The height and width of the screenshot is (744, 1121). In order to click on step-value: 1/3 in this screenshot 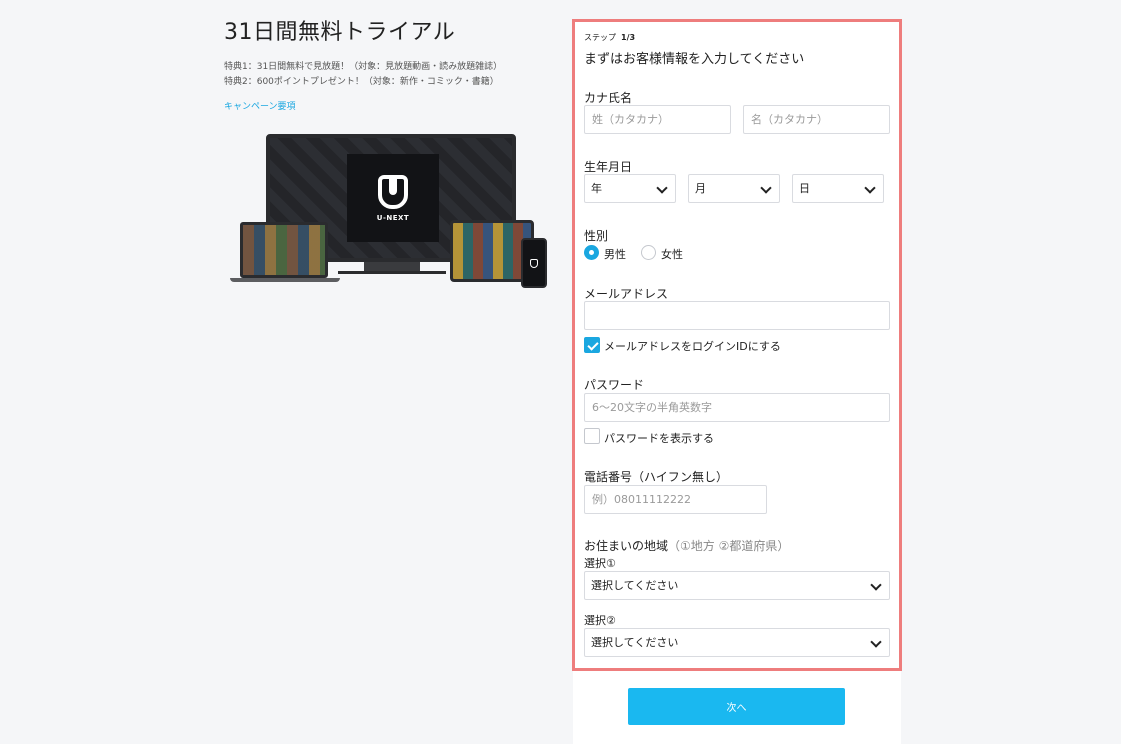, I will do `click(628, 37)`.